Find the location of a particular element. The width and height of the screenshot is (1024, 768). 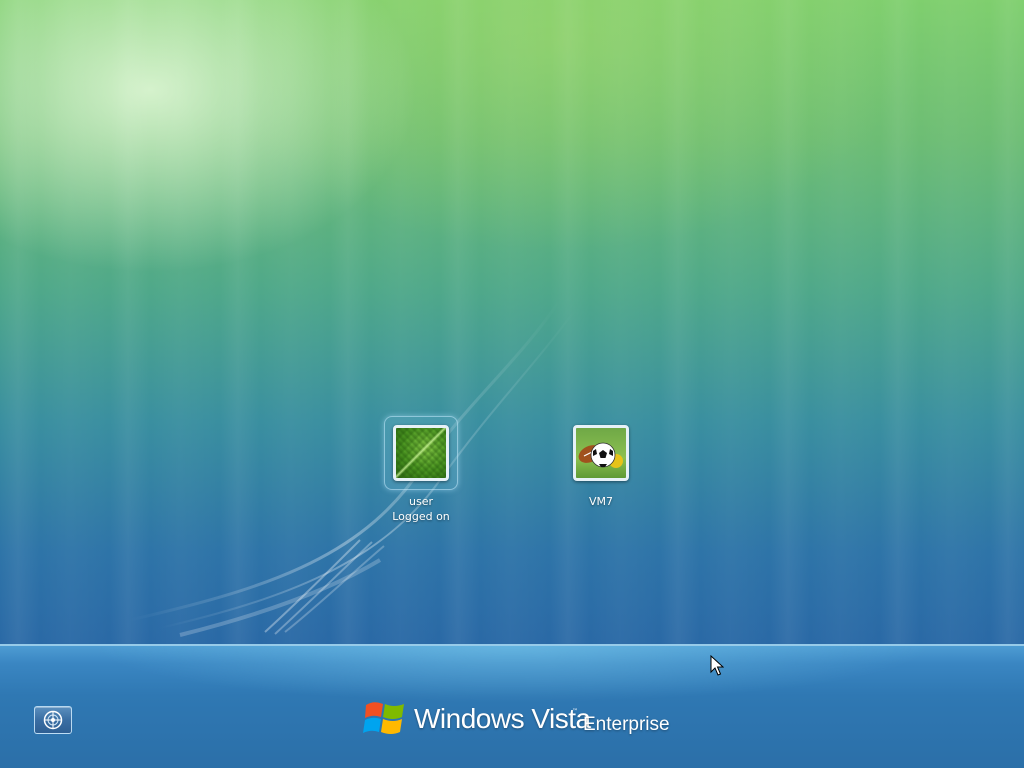

ease-of-access-icon is located at coordinates (53, 720).